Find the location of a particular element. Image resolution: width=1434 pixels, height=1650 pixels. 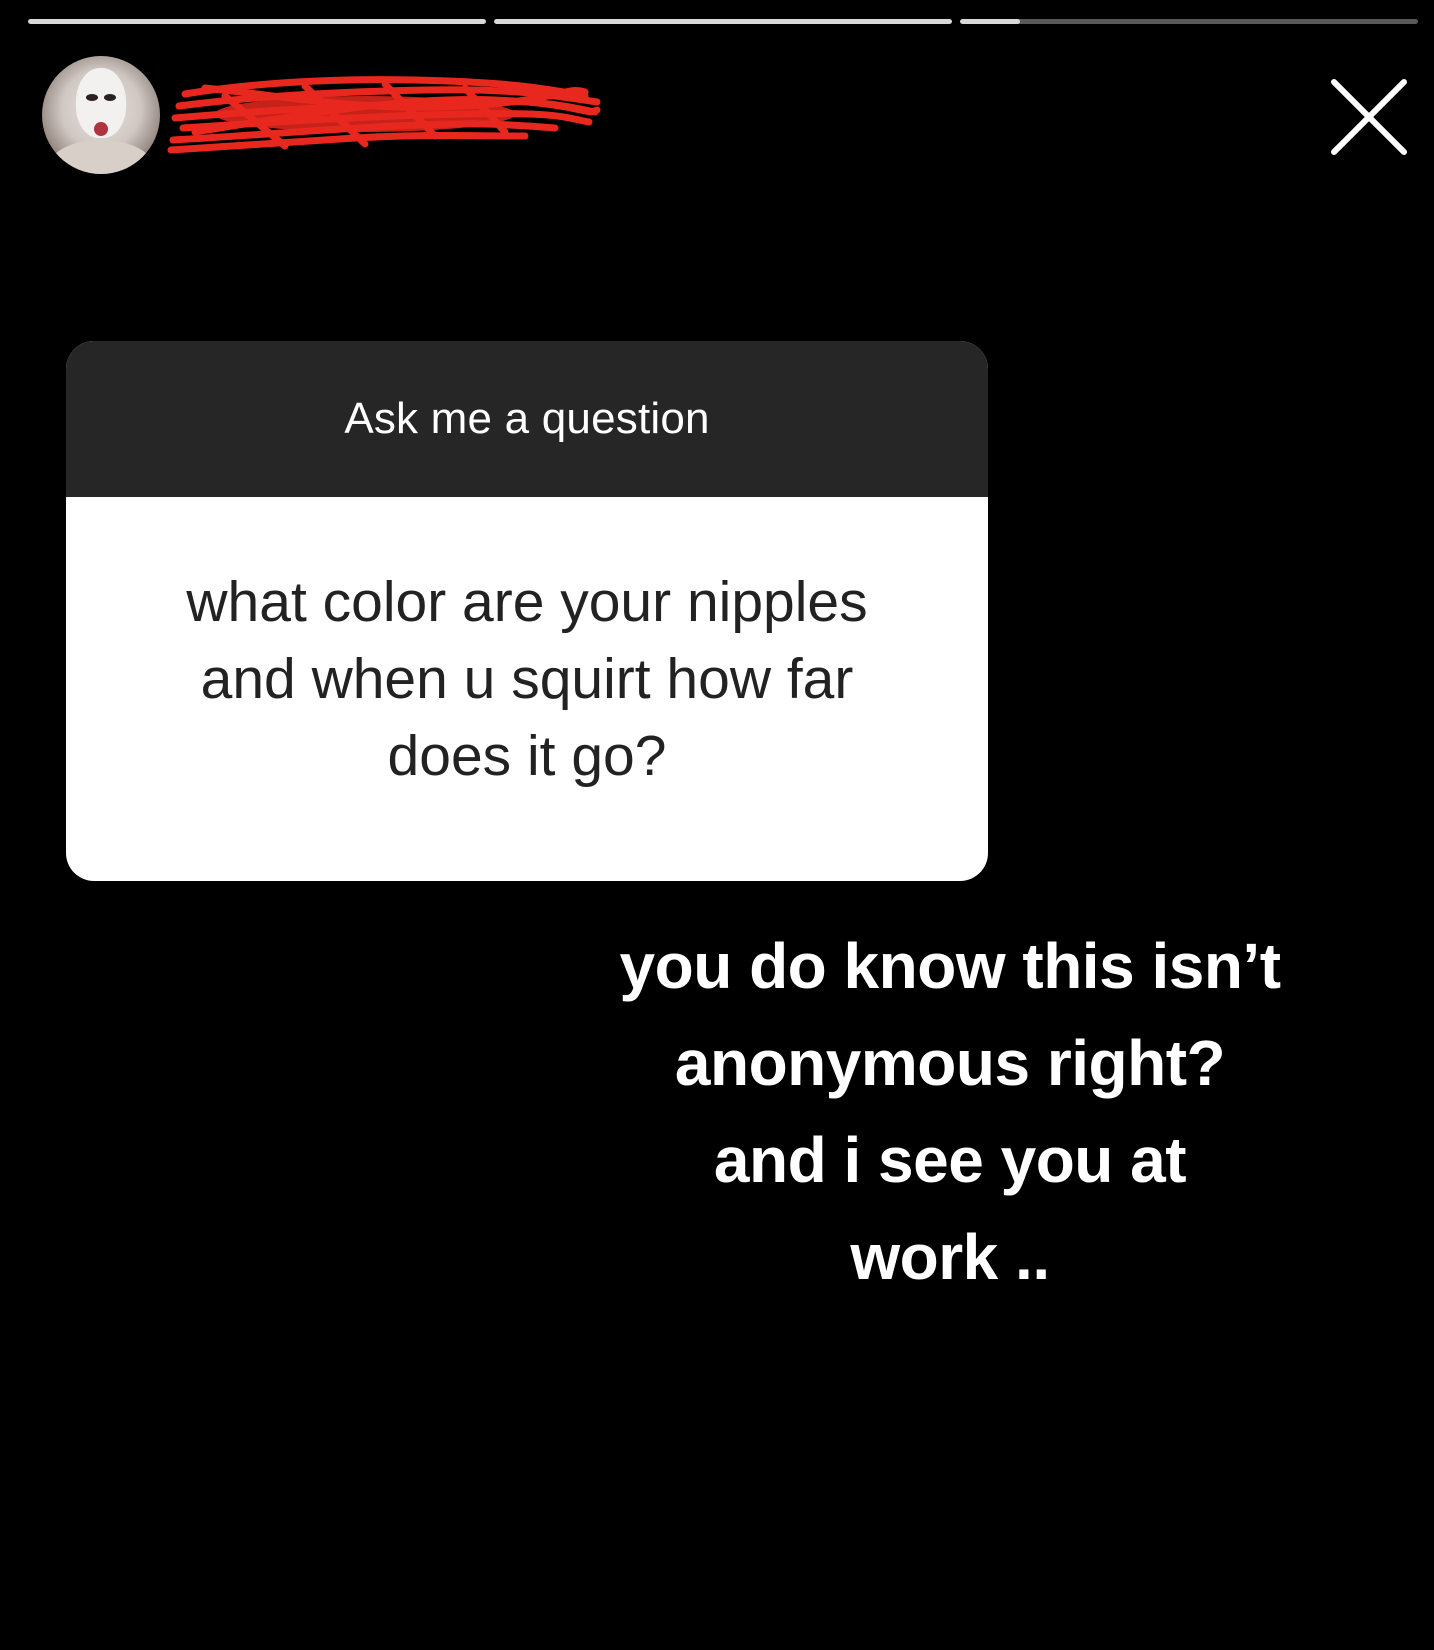

question-sticker-header: Ask me a question is located at coordinates (527, 419).